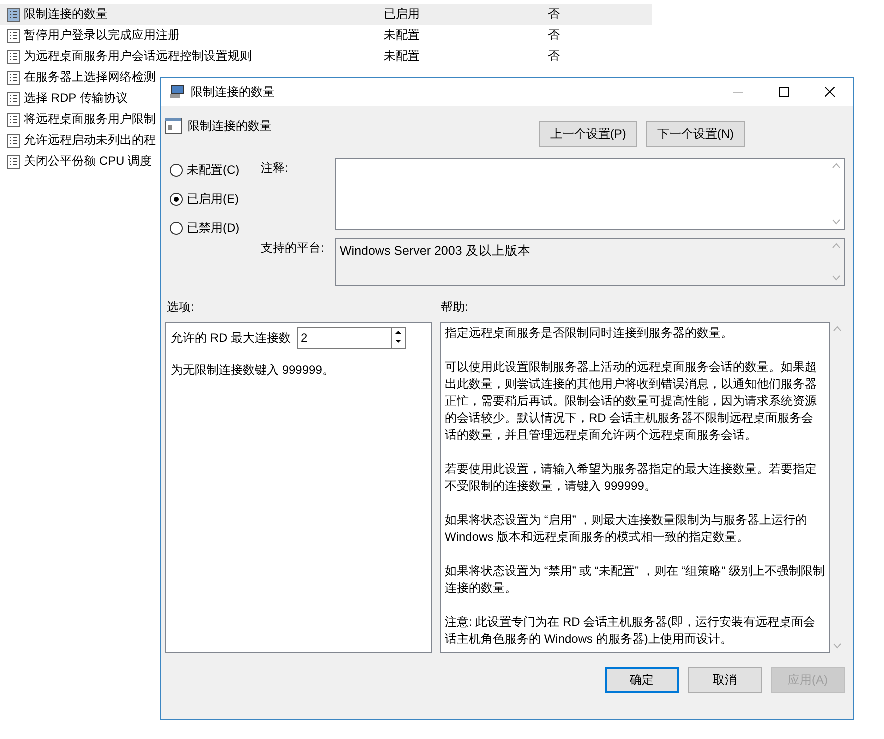  Describe the element at coordinates (293, 248) in the screenshot. I see `platform-label: 支持的平台:` at that location.